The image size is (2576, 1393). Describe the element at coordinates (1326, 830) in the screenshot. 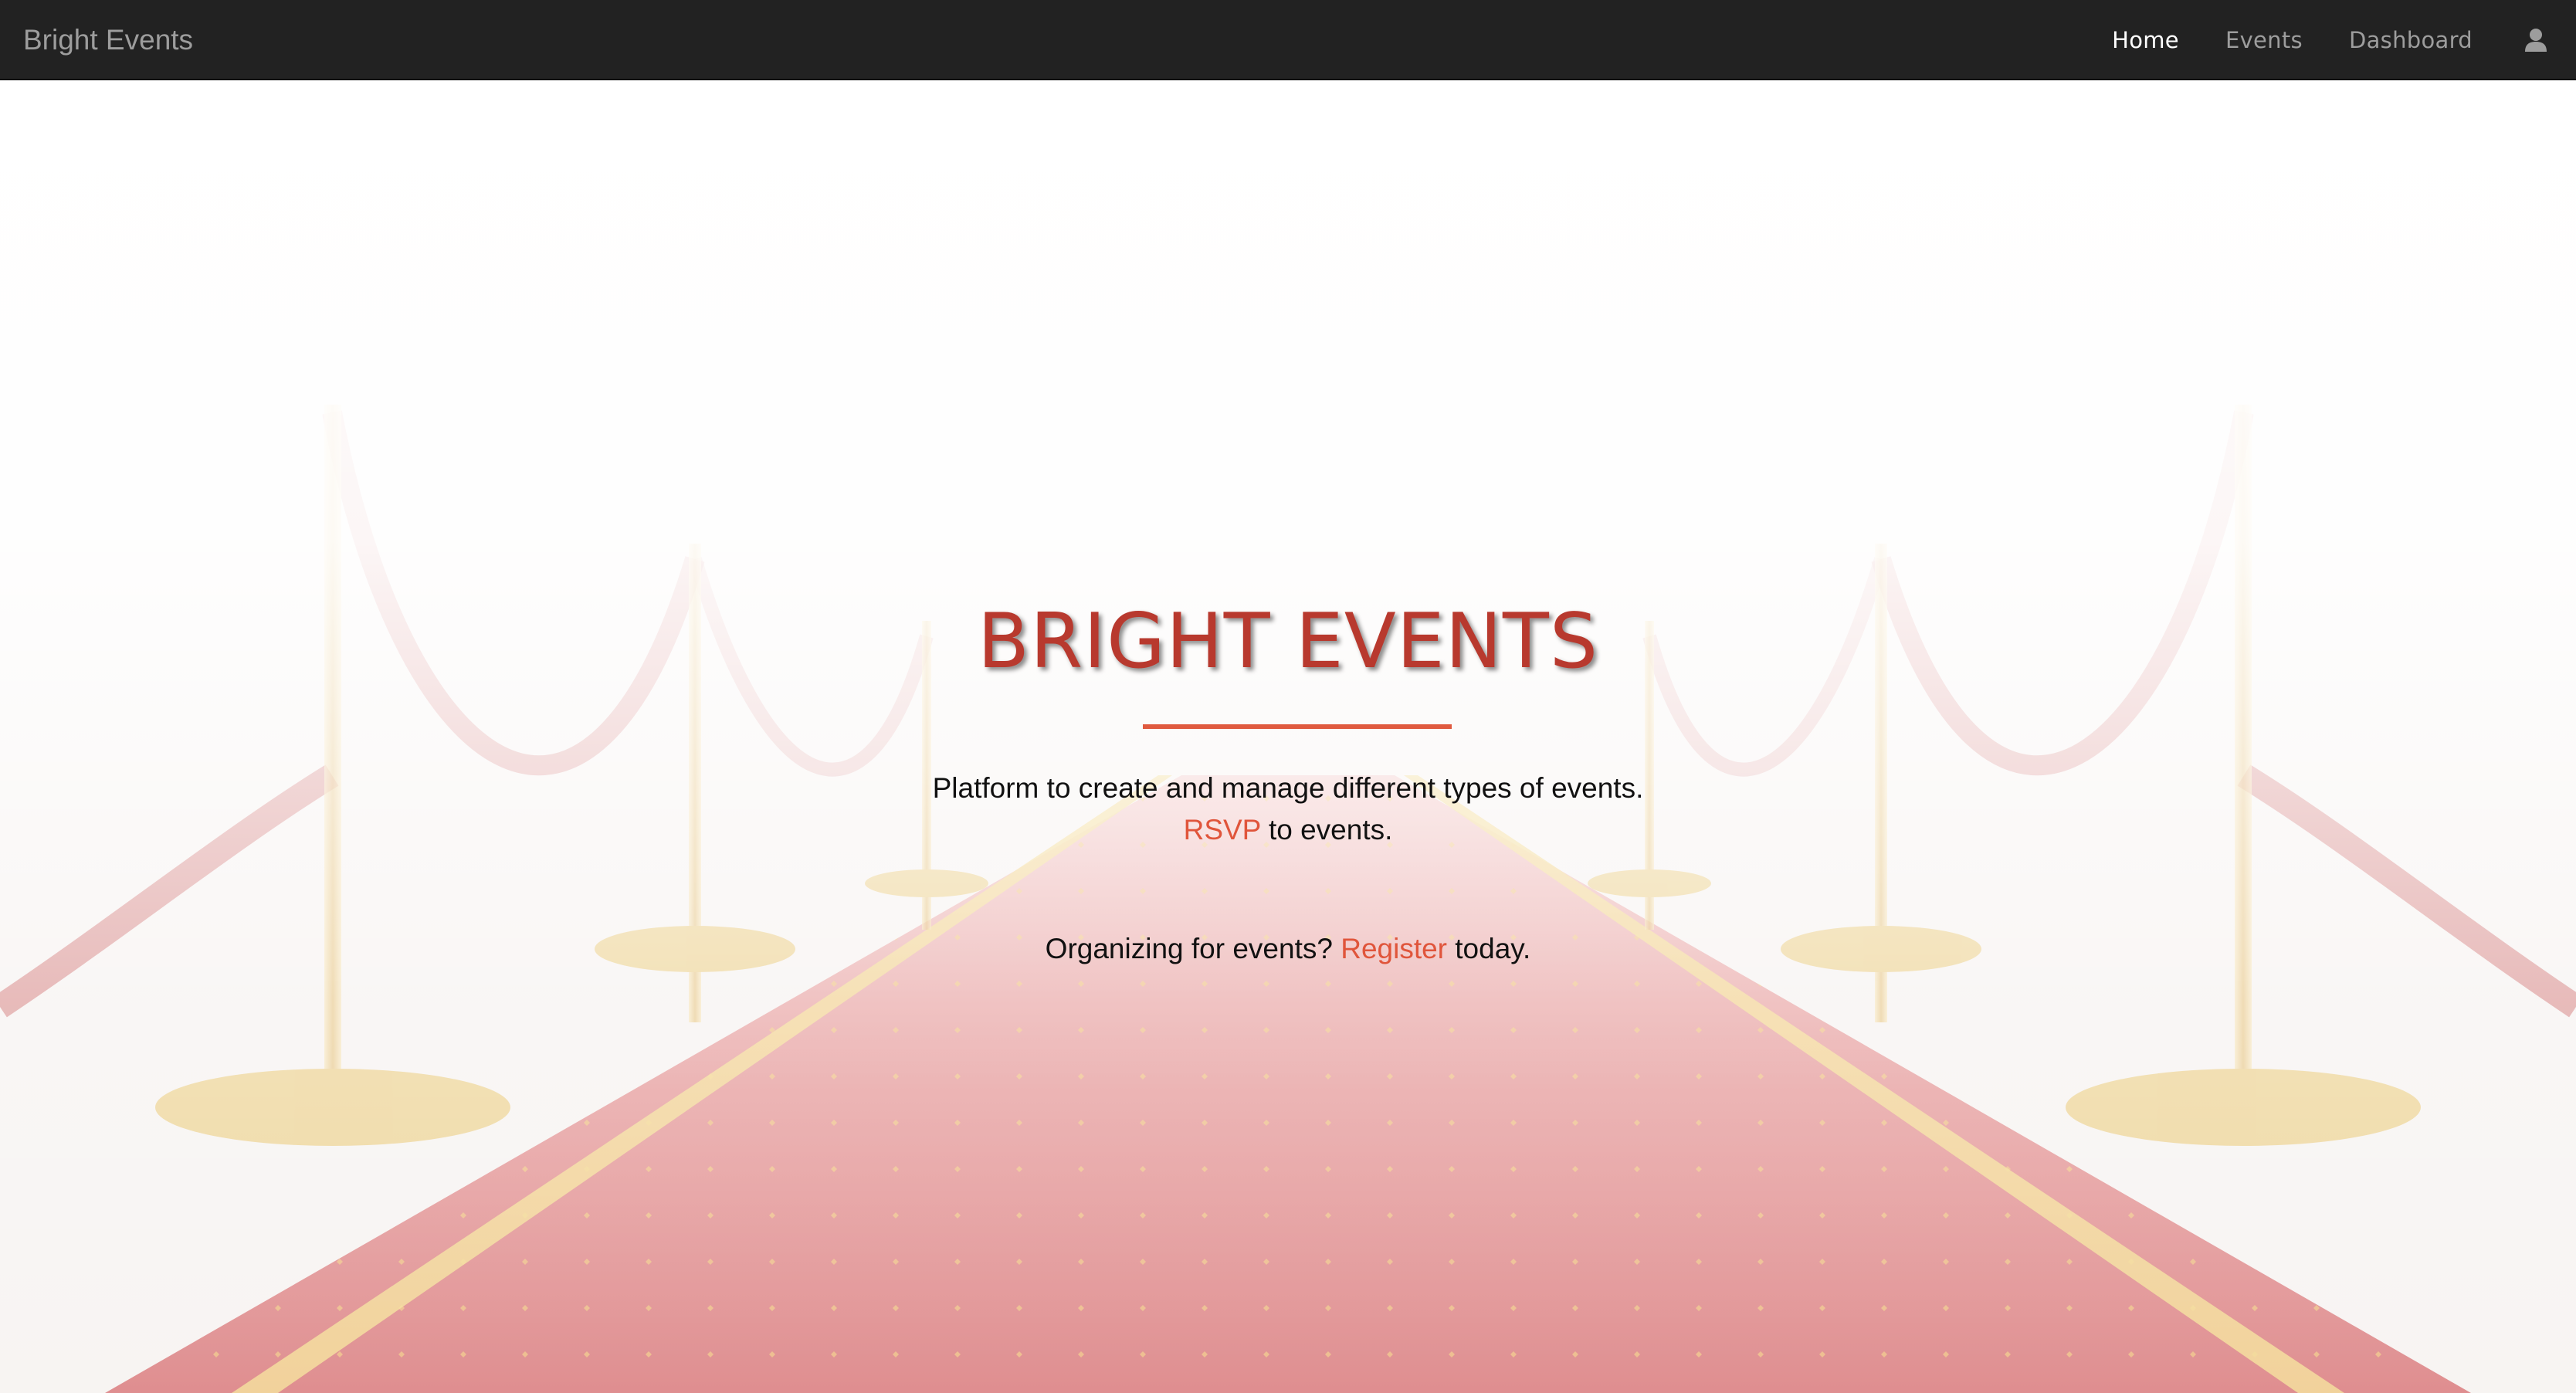

I see `rsvp-suffix: to events.` at that location.